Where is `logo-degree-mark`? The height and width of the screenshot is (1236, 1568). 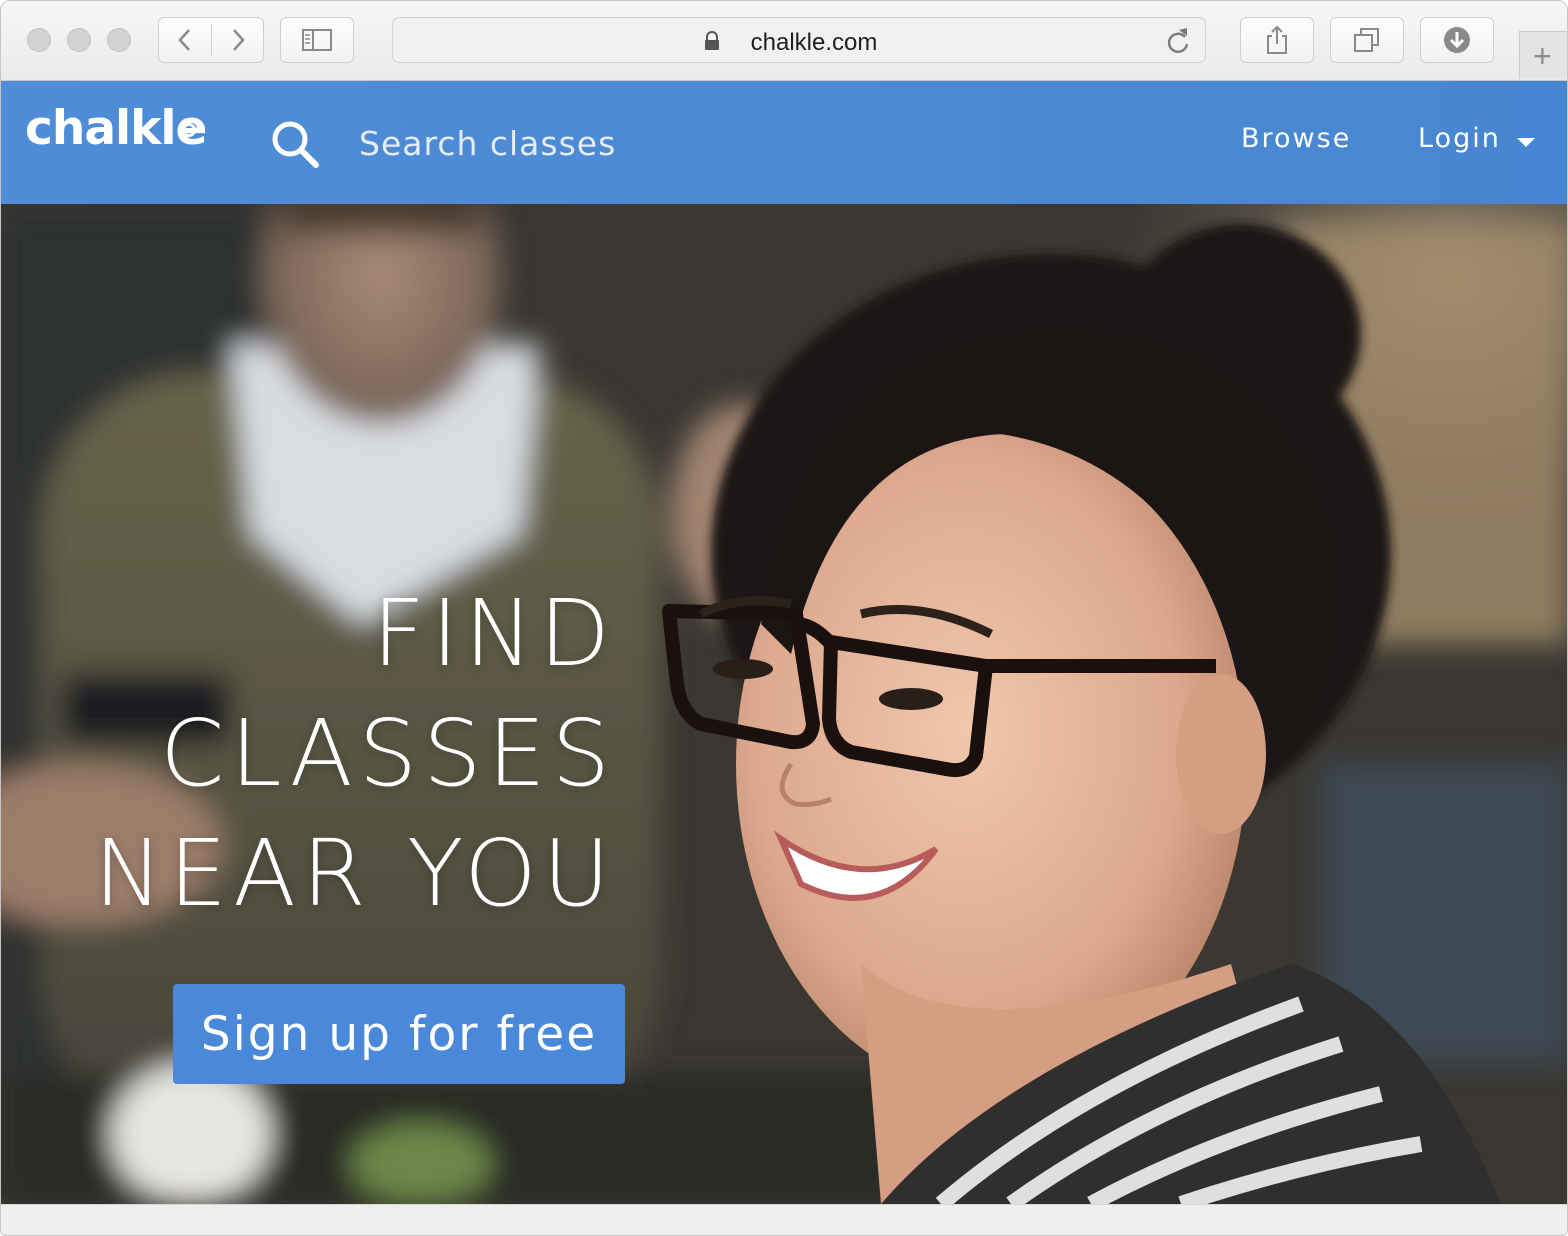
logo-degree-mark is located at coordinates (189, 130).